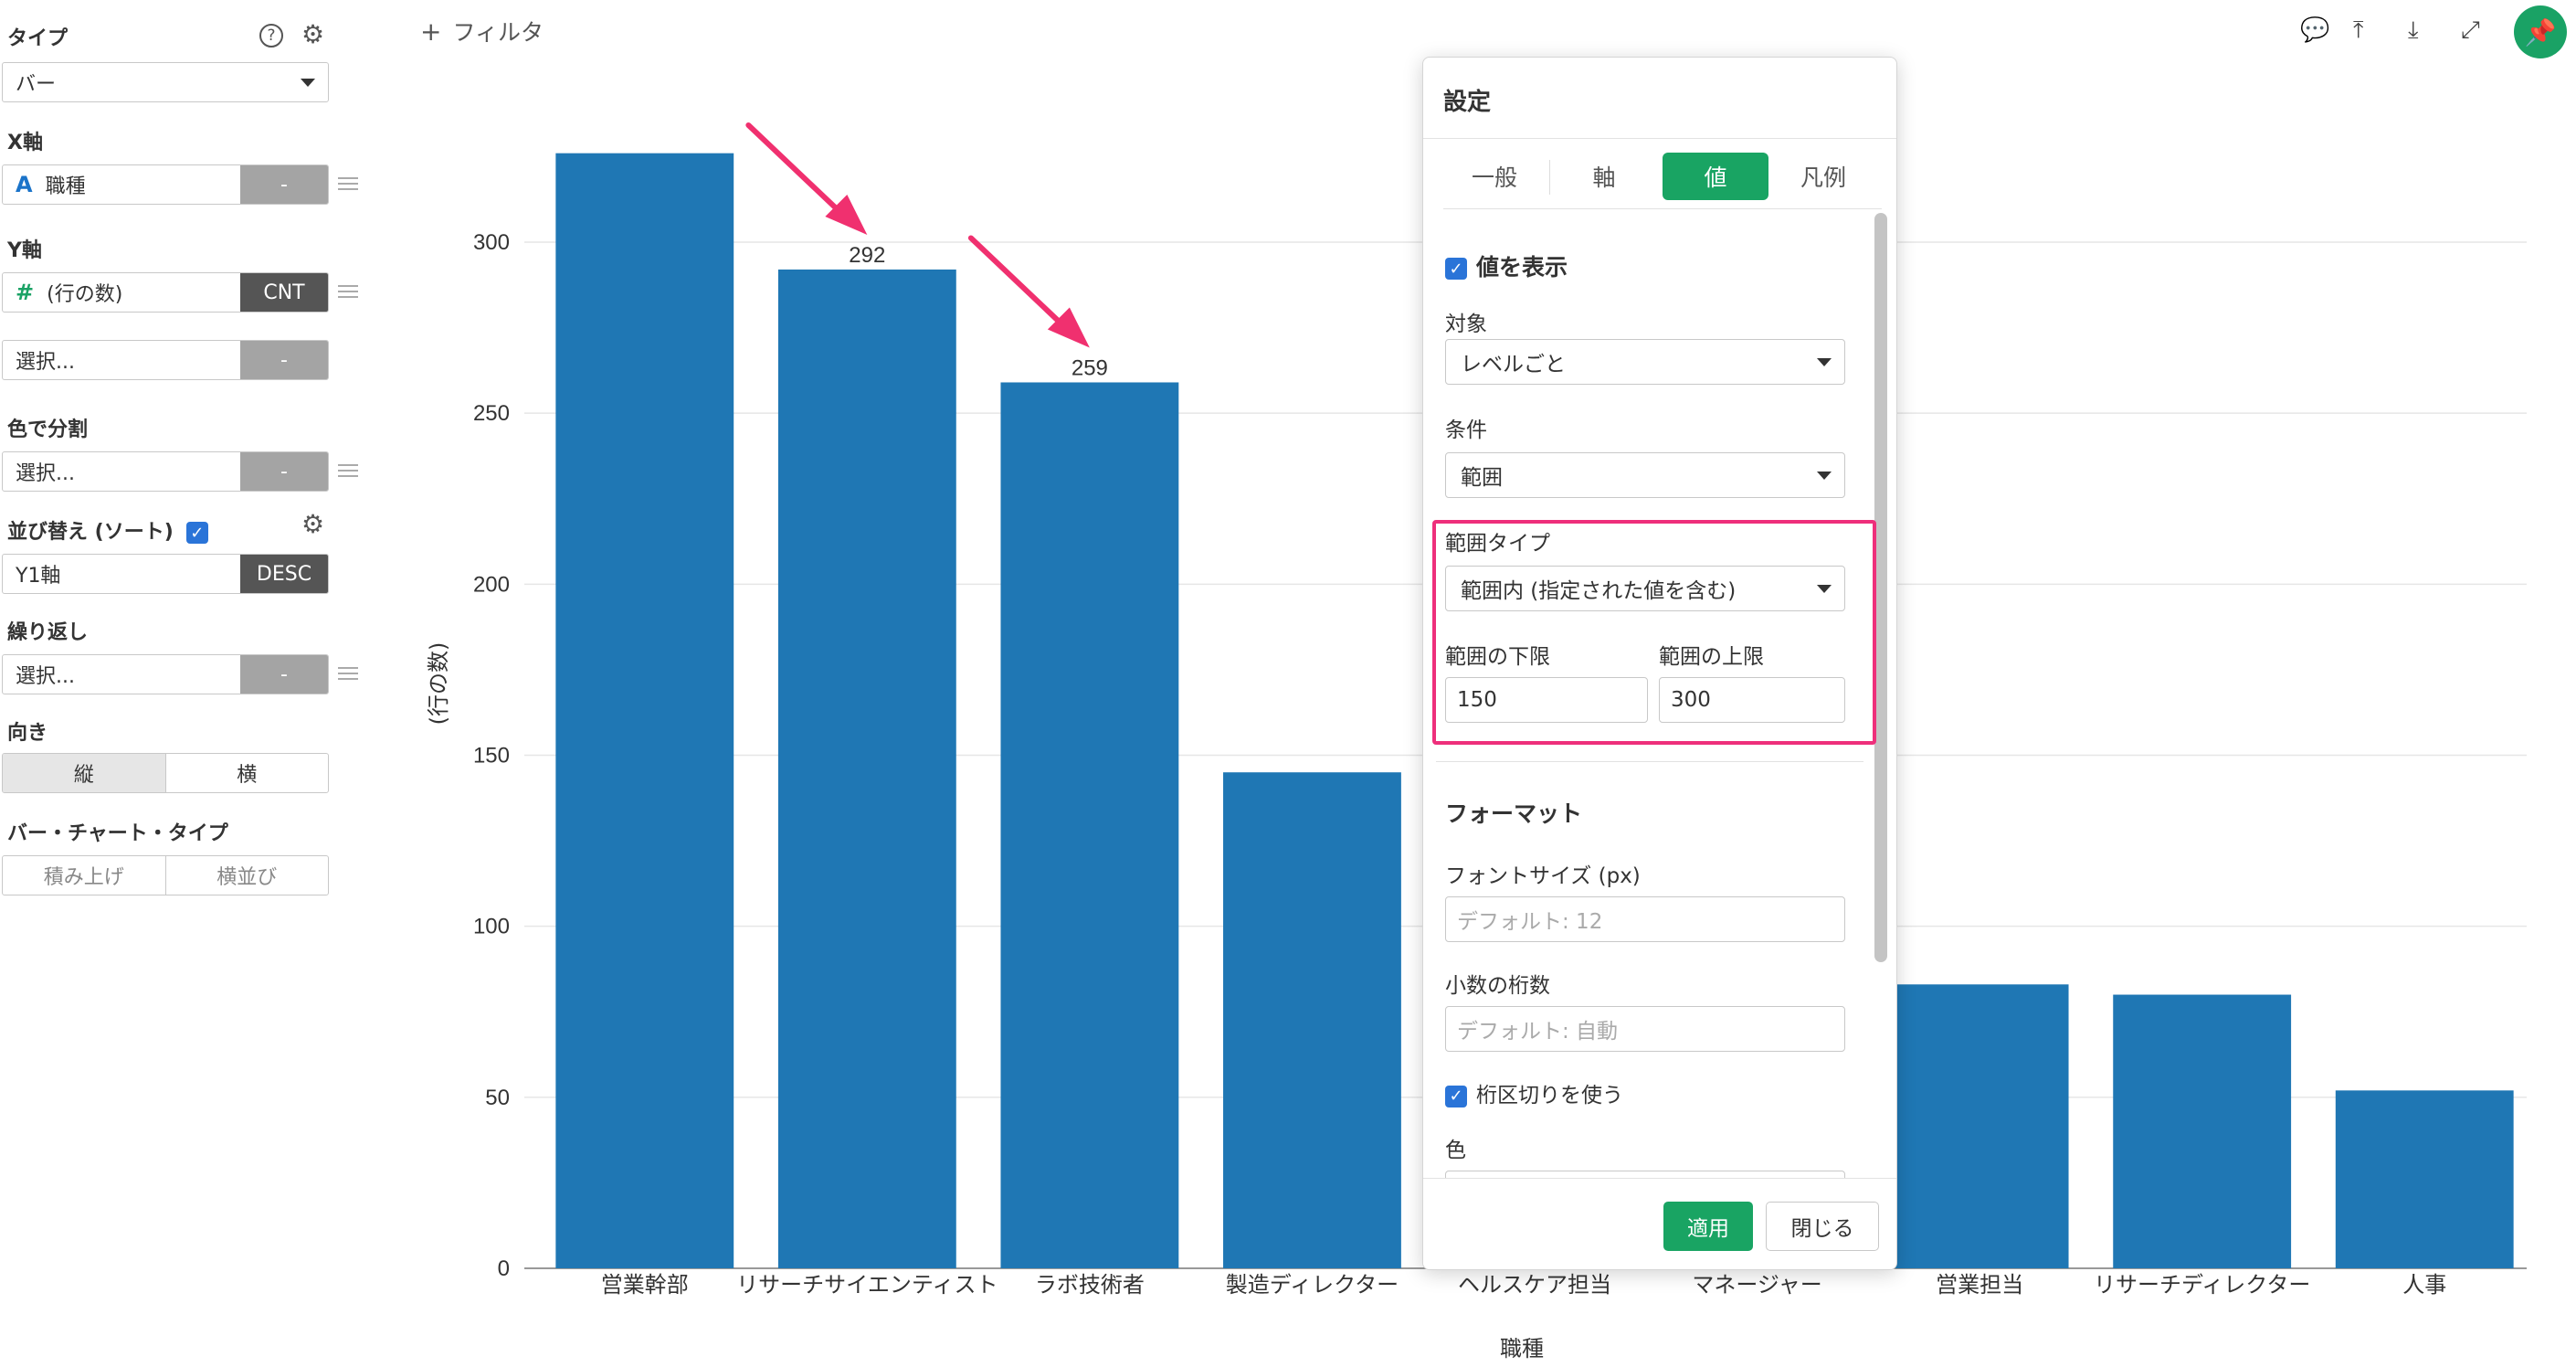  I want to click on x-axis-title: 職種, so click(1522, 1349).